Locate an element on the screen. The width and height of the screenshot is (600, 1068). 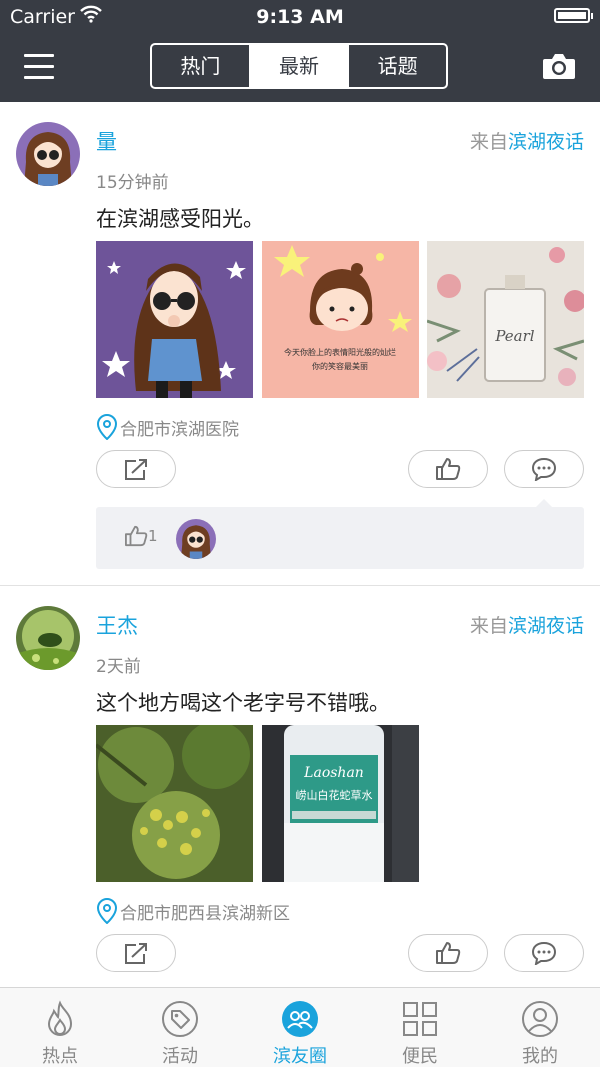
likes-panel: 1 is located at coordinates (340, 534).